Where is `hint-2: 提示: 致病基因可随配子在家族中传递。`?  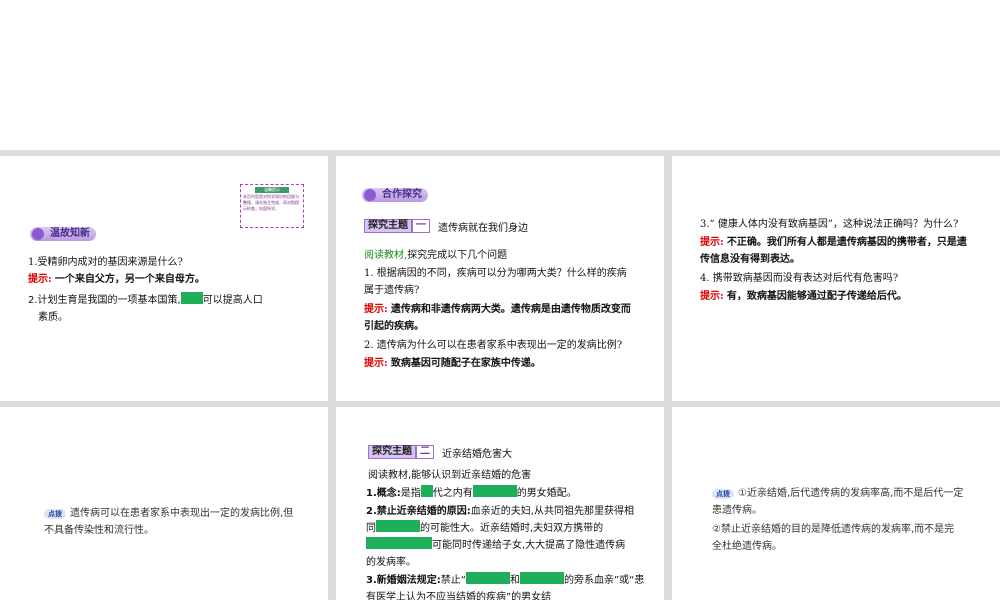
hint-2: 提示: 致病基因可随配子在家族中传递。 is located at coordinates (509, 363).